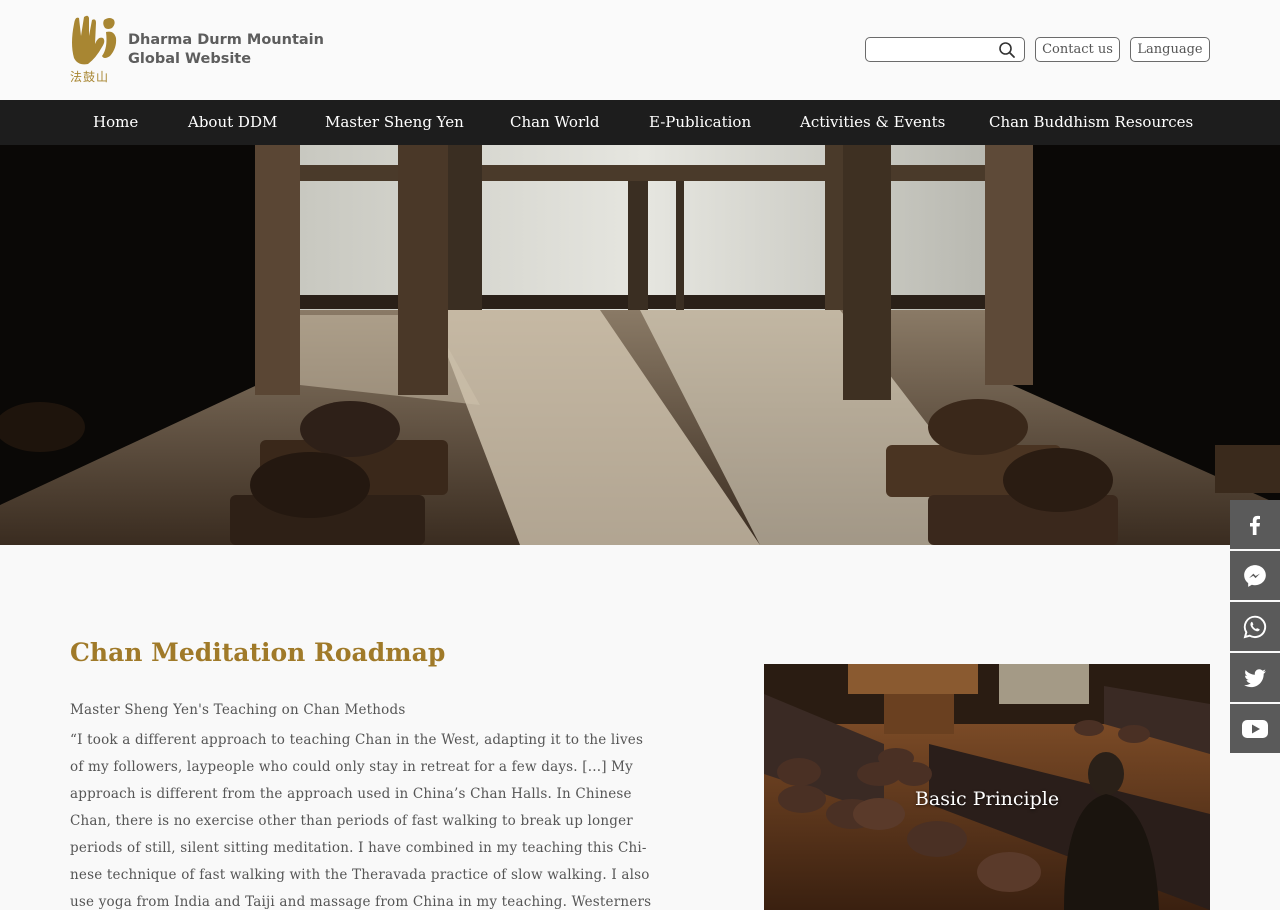  I want to click on whatsapp-share-button, so click(1255, 626).